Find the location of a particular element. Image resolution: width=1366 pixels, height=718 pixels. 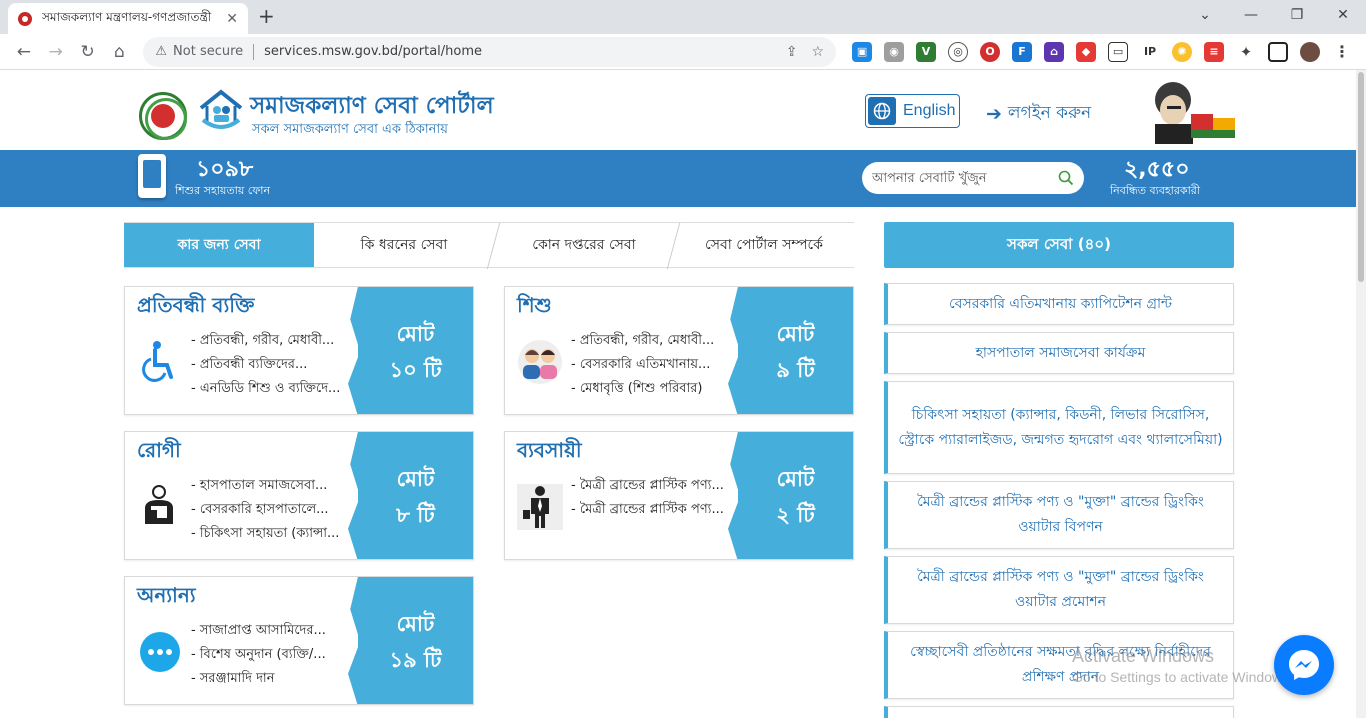

camera-extension-icon: ◉ is located at coordinates (894, 51).